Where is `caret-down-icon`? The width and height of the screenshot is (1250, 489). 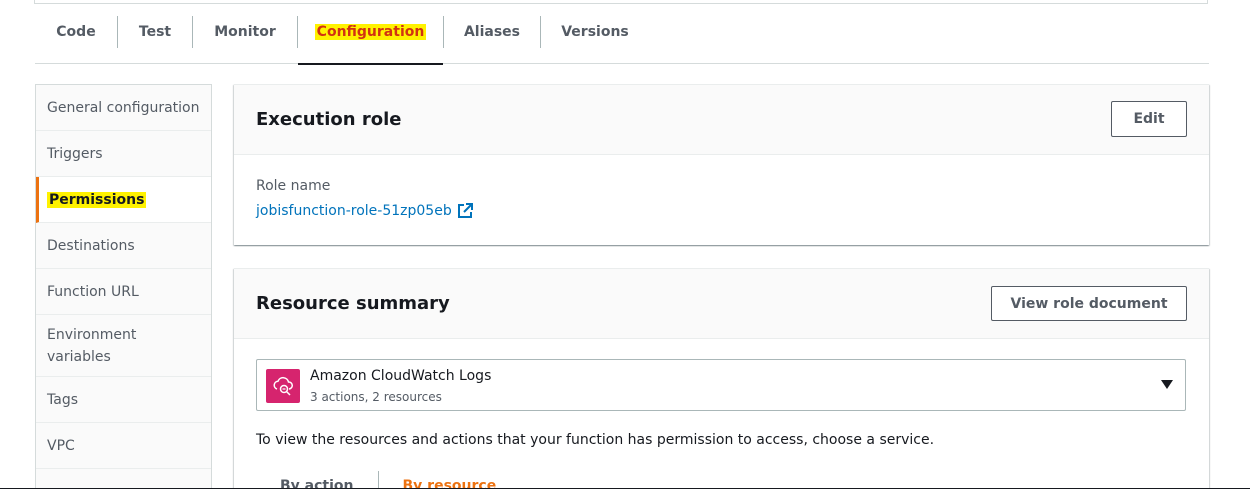 caret-down-icon is located at coordinates (1167, 384).